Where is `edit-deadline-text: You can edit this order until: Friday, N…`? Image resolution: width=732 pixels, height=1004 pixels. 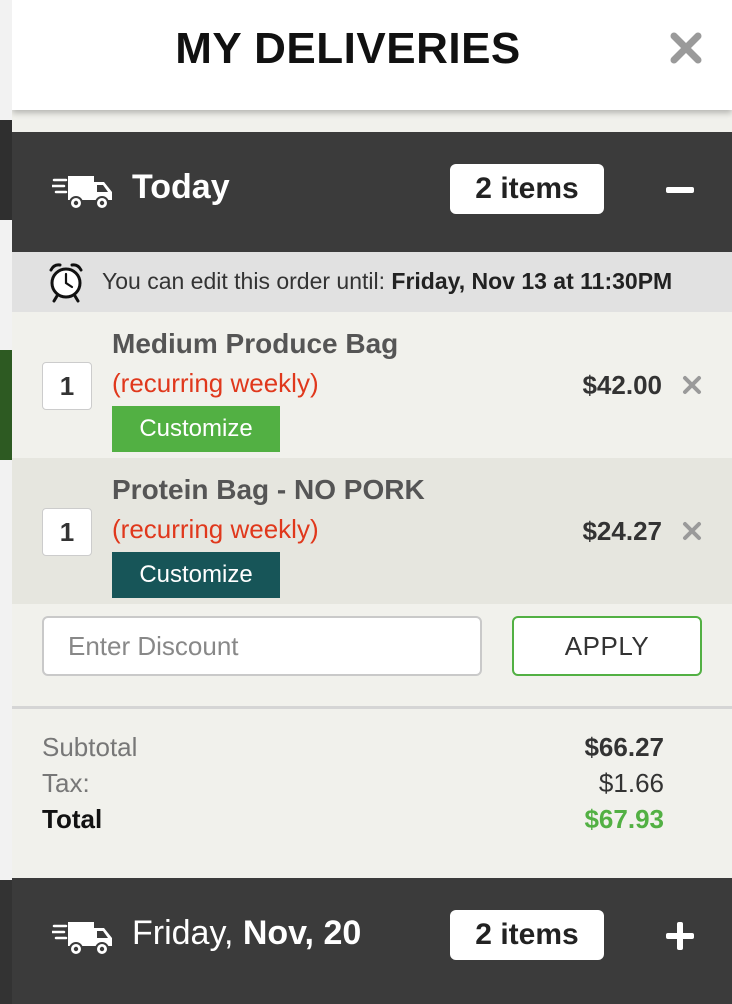
edit-deadline-text: You can edit this order until: Friday, N… is located at coordinates (387, 281).